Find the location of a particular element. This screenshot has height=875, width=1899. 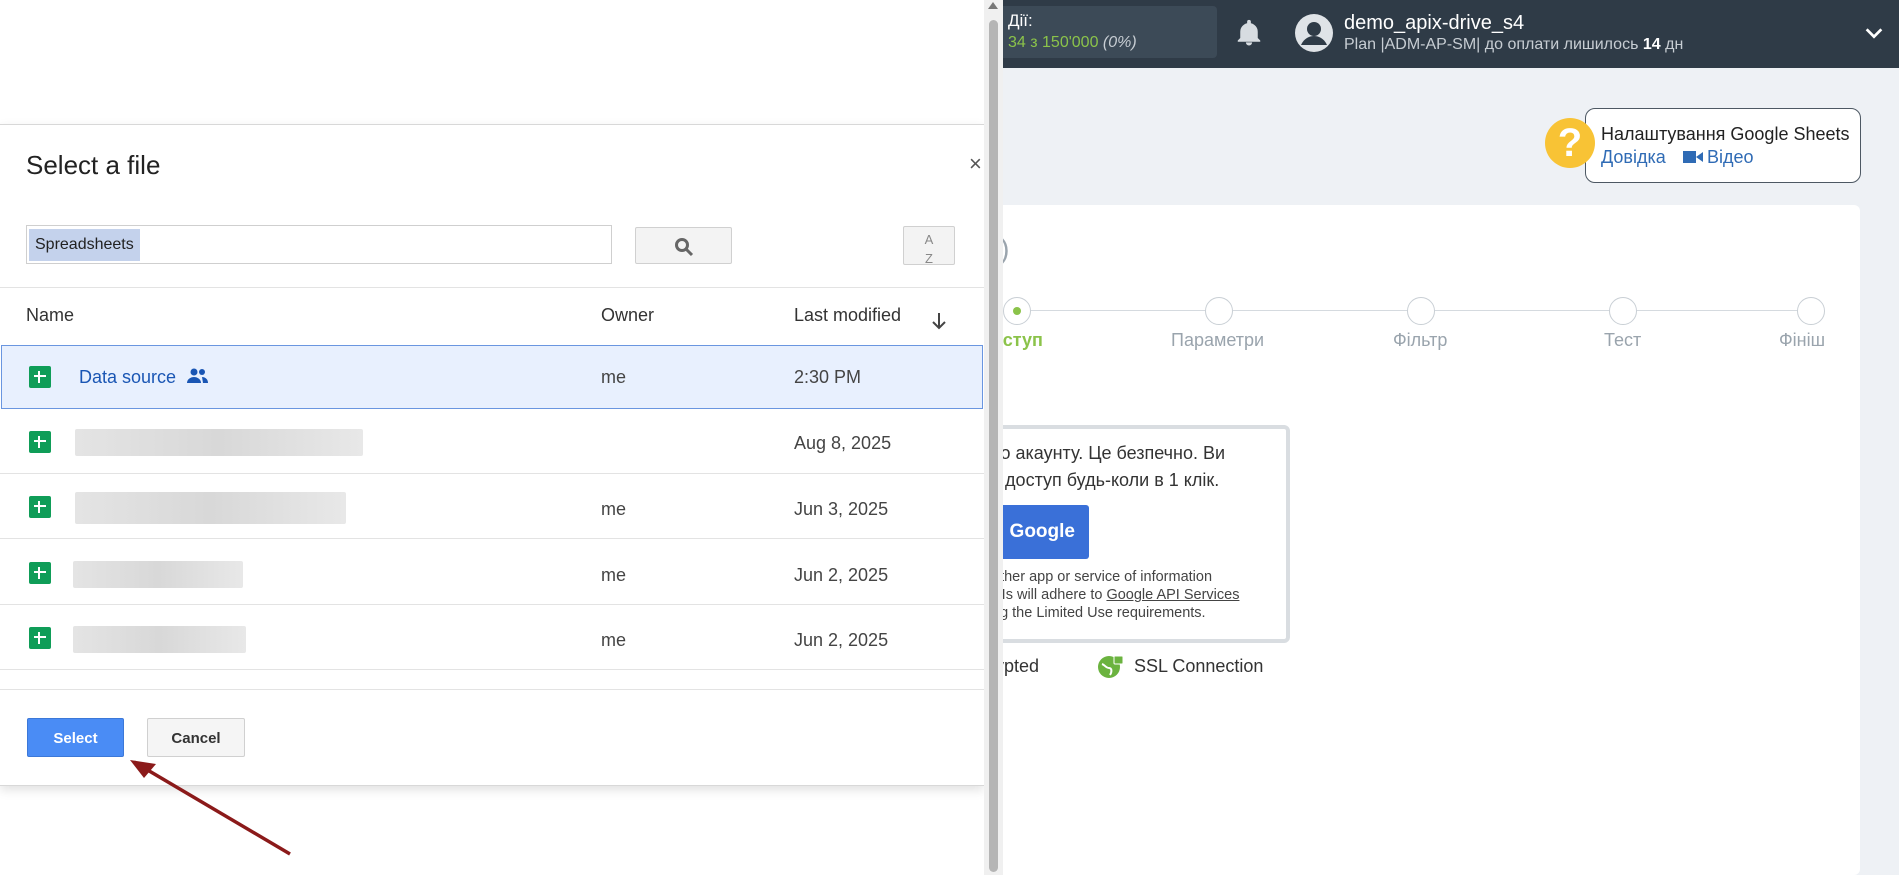

column-owner: Owner is located at coordinates (627, 315).